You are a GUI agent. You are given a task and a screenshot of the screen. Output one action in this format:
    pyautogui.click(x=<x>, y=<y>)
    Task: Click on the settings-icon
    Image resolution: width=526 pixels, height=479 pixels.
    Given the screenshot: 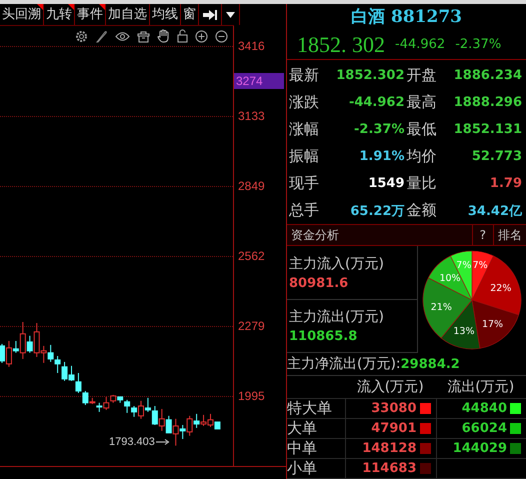 What is the action you would take?
    pyautogui.click(x=81, y=36)
    